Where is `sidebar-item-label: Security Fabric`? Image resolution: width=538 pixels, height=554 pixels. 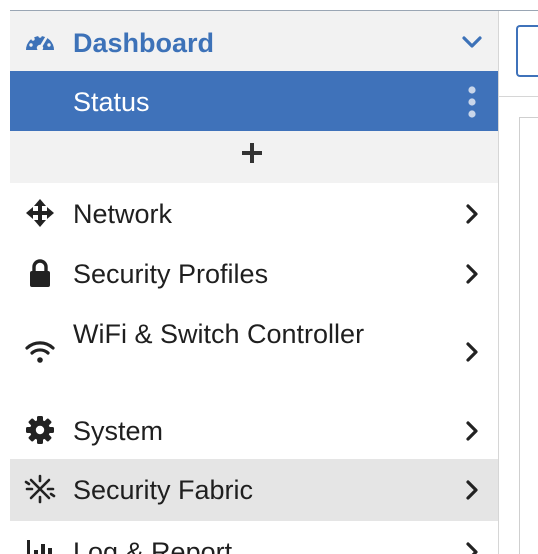
sidebar-item-label: Security Fabric is located at coordinates (163, 490).